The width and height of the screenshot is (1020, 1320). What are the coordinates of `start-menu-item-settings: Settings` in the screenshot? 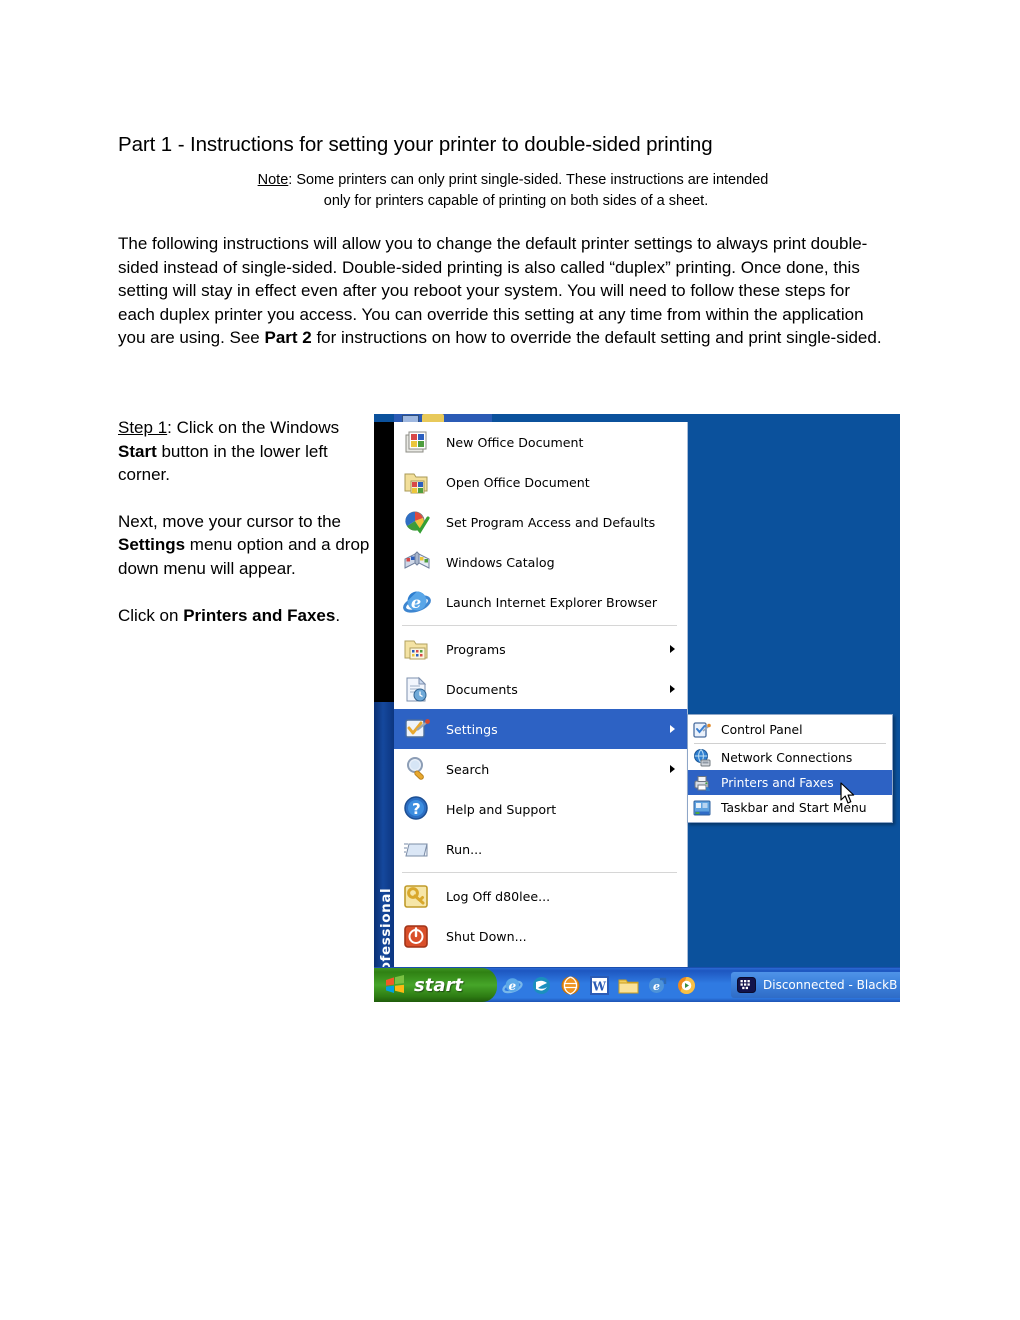 It's located at (540, 729).